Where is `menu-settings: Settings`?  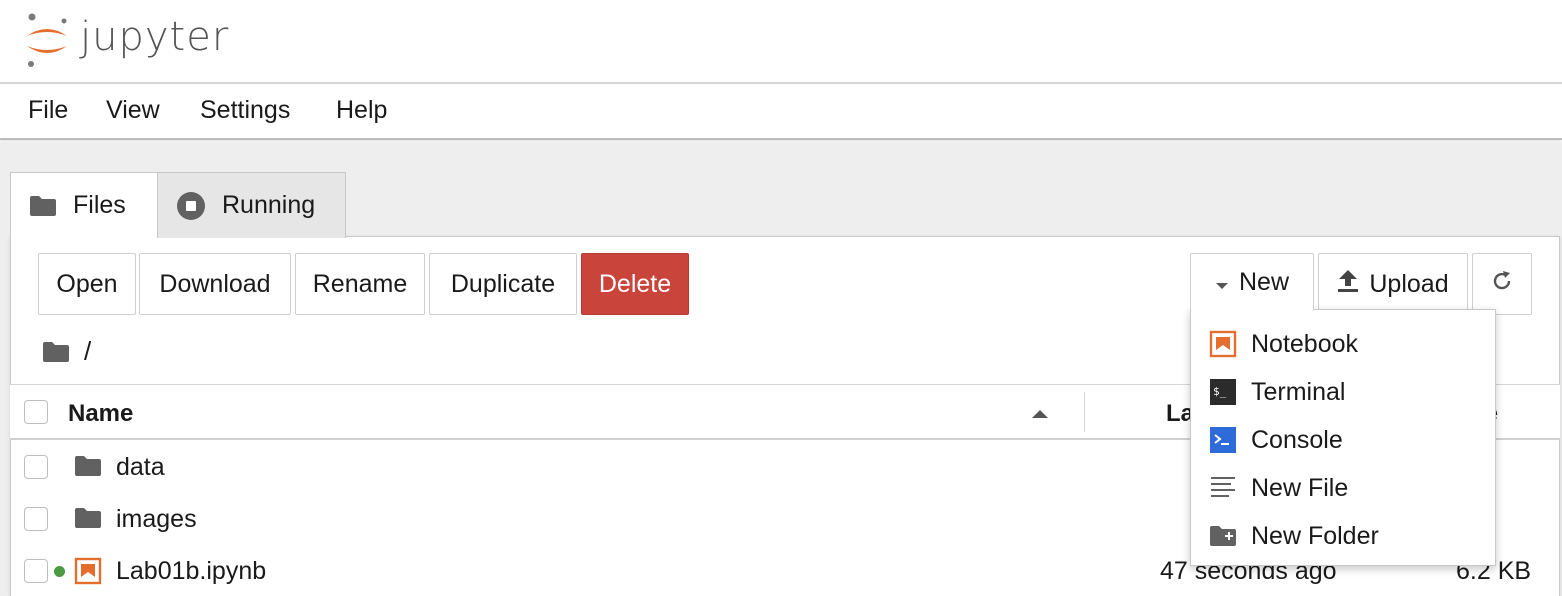 menu-settings: Settings is located at coordinates (245, 110).